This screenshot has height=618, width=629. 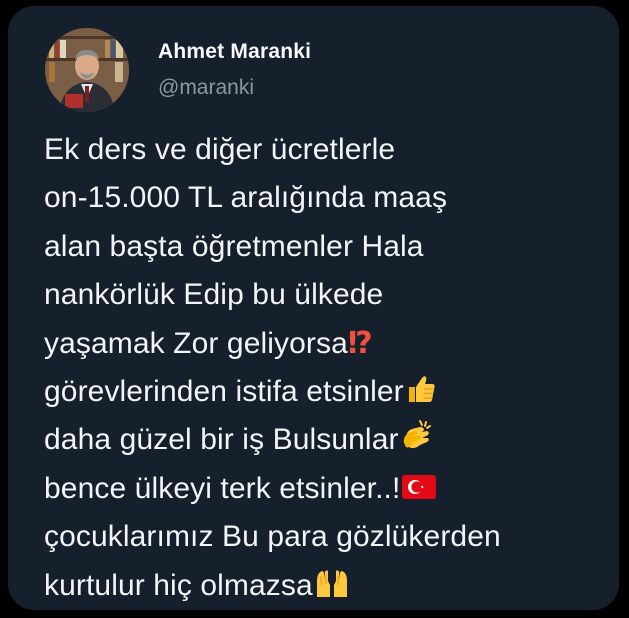 I want to click on tweet-line-10-wrap: kurtulur hiç olmazsa, so click(x=329, y=586).